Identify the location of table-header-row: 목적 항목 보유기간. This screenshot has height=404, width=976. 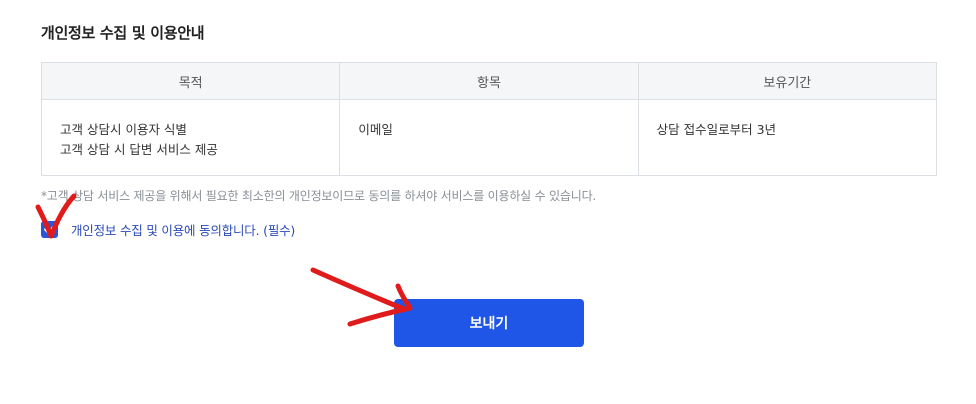
(489, 81).